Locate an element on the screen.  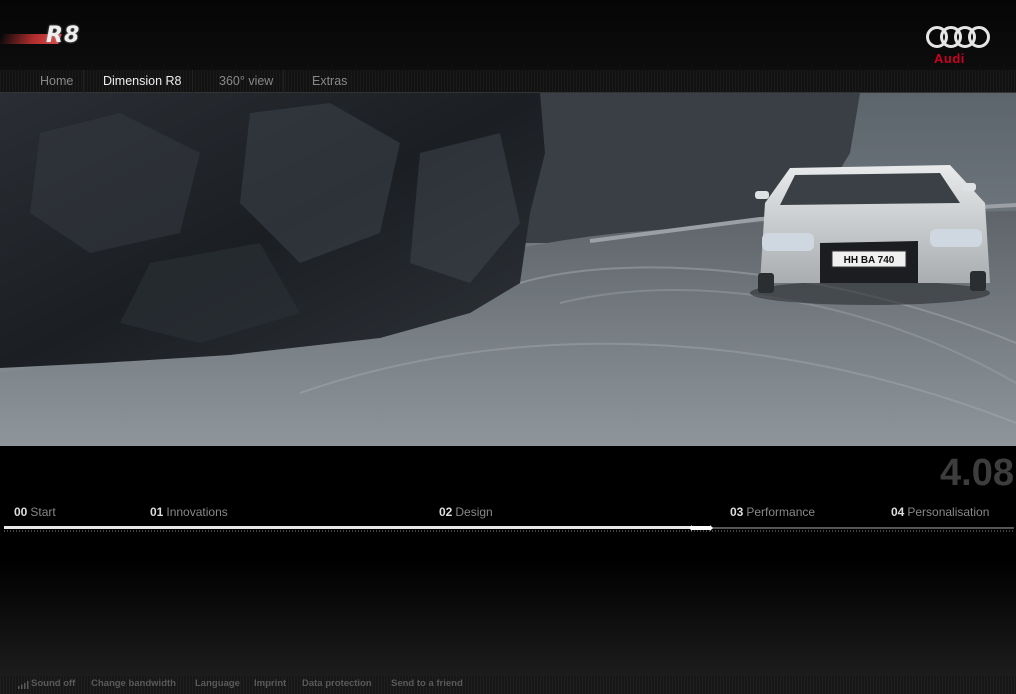
footer-data-protection: Data protection is located at coordinates (337, 683).